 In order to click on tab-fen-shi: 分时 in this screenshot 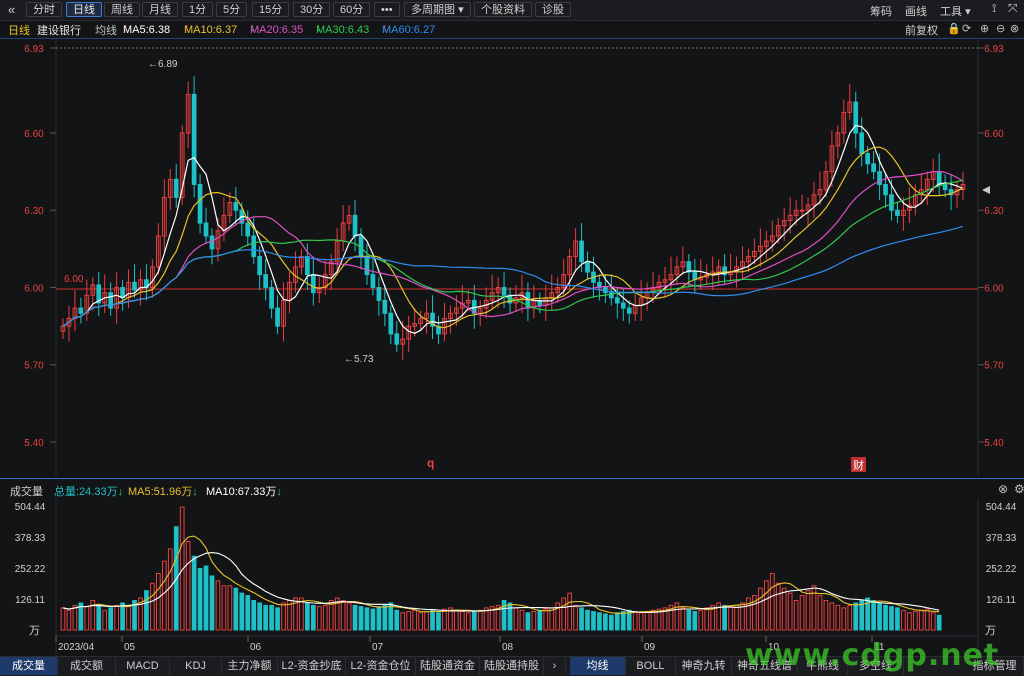, I will do `click(44, 9)`.